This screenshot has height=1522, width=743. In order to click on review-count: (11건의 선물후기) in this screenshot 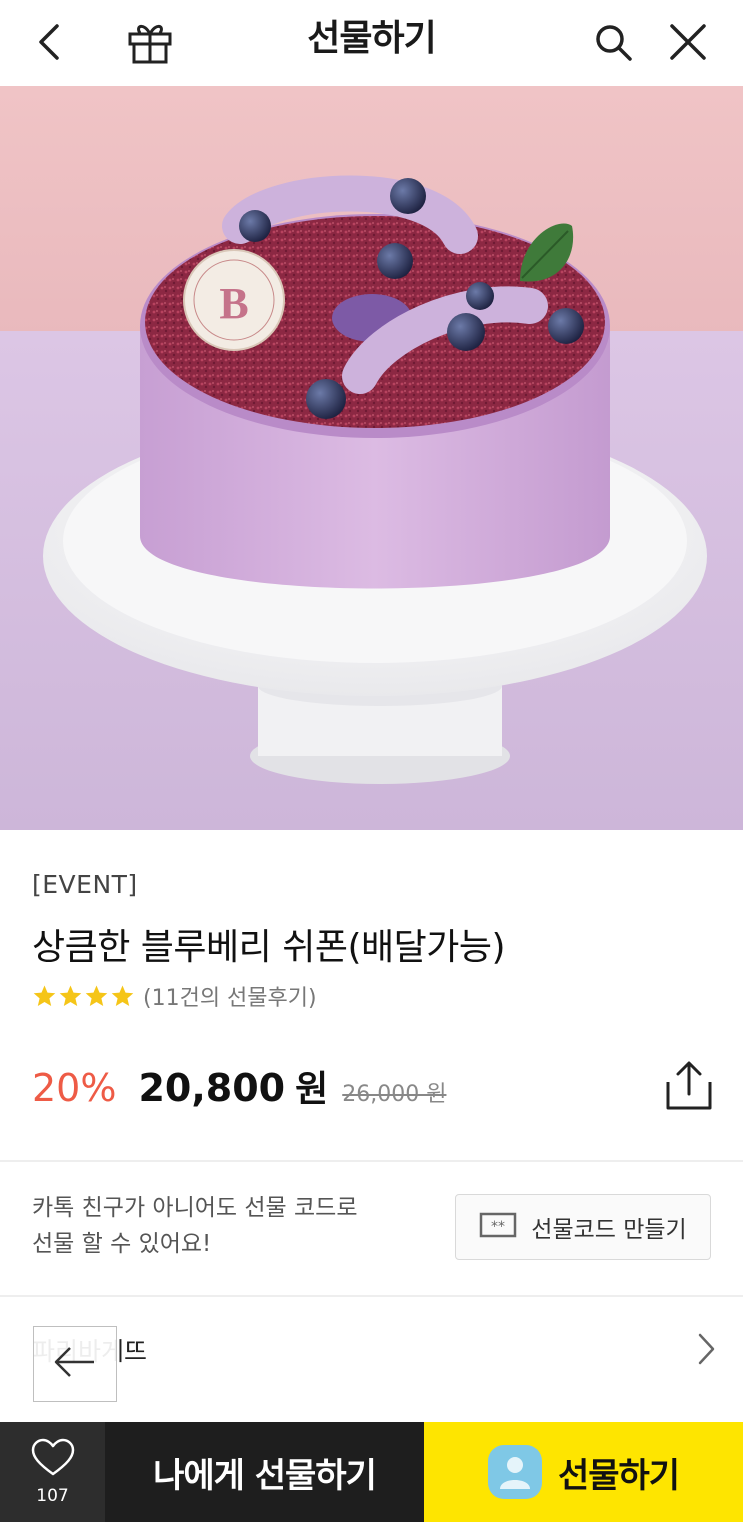, I will do `click(230, 996)`.